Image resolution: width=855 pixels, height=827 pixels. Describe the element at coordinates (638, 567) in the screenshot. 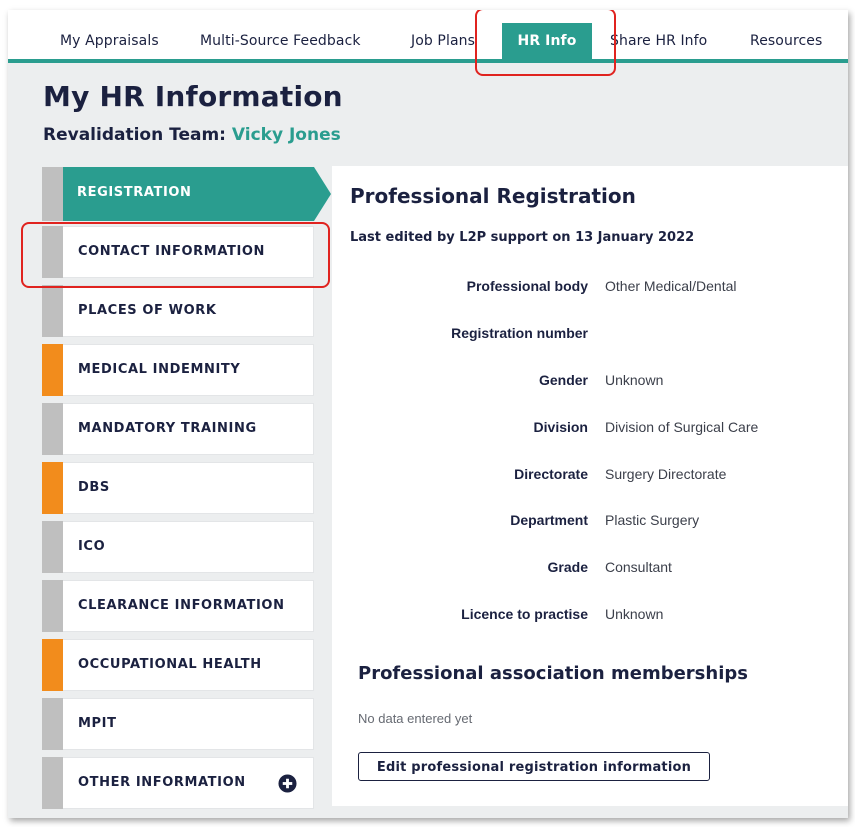

I see `field-value-grade: Consultant` at that location.